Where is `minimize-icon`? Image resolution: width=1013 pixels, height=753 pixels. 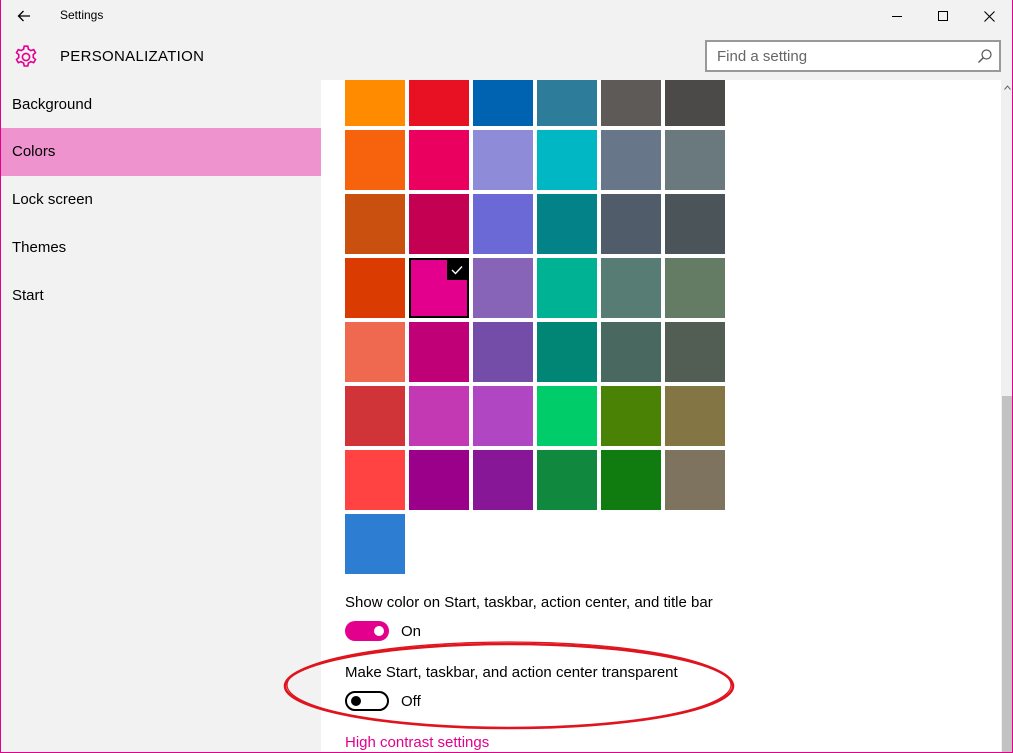 minimize-icon is located at coordinates (897, 16).